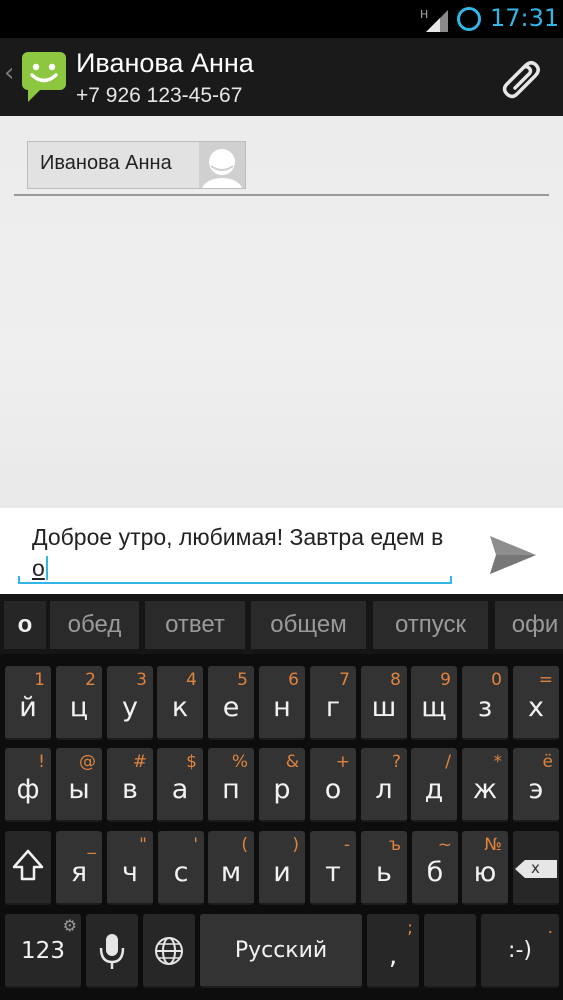  I want to click on key-row3: ' с, so click(181, 868).